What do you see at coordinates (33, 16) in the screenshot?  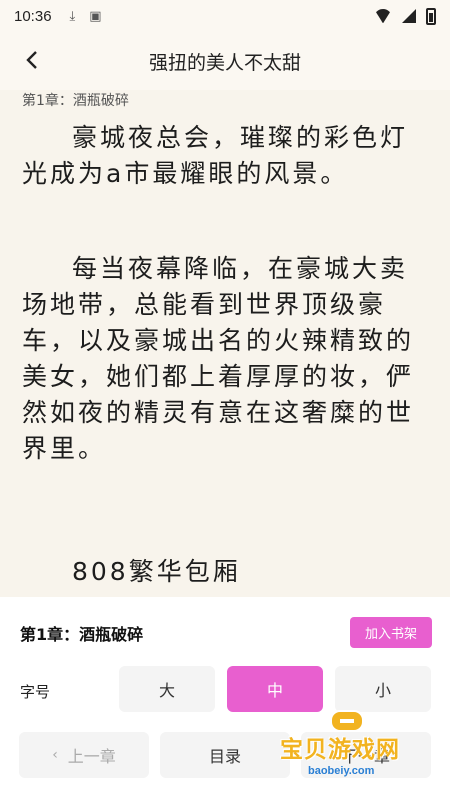 I see `status-time: 10:36` at bounding box center [33, 16].